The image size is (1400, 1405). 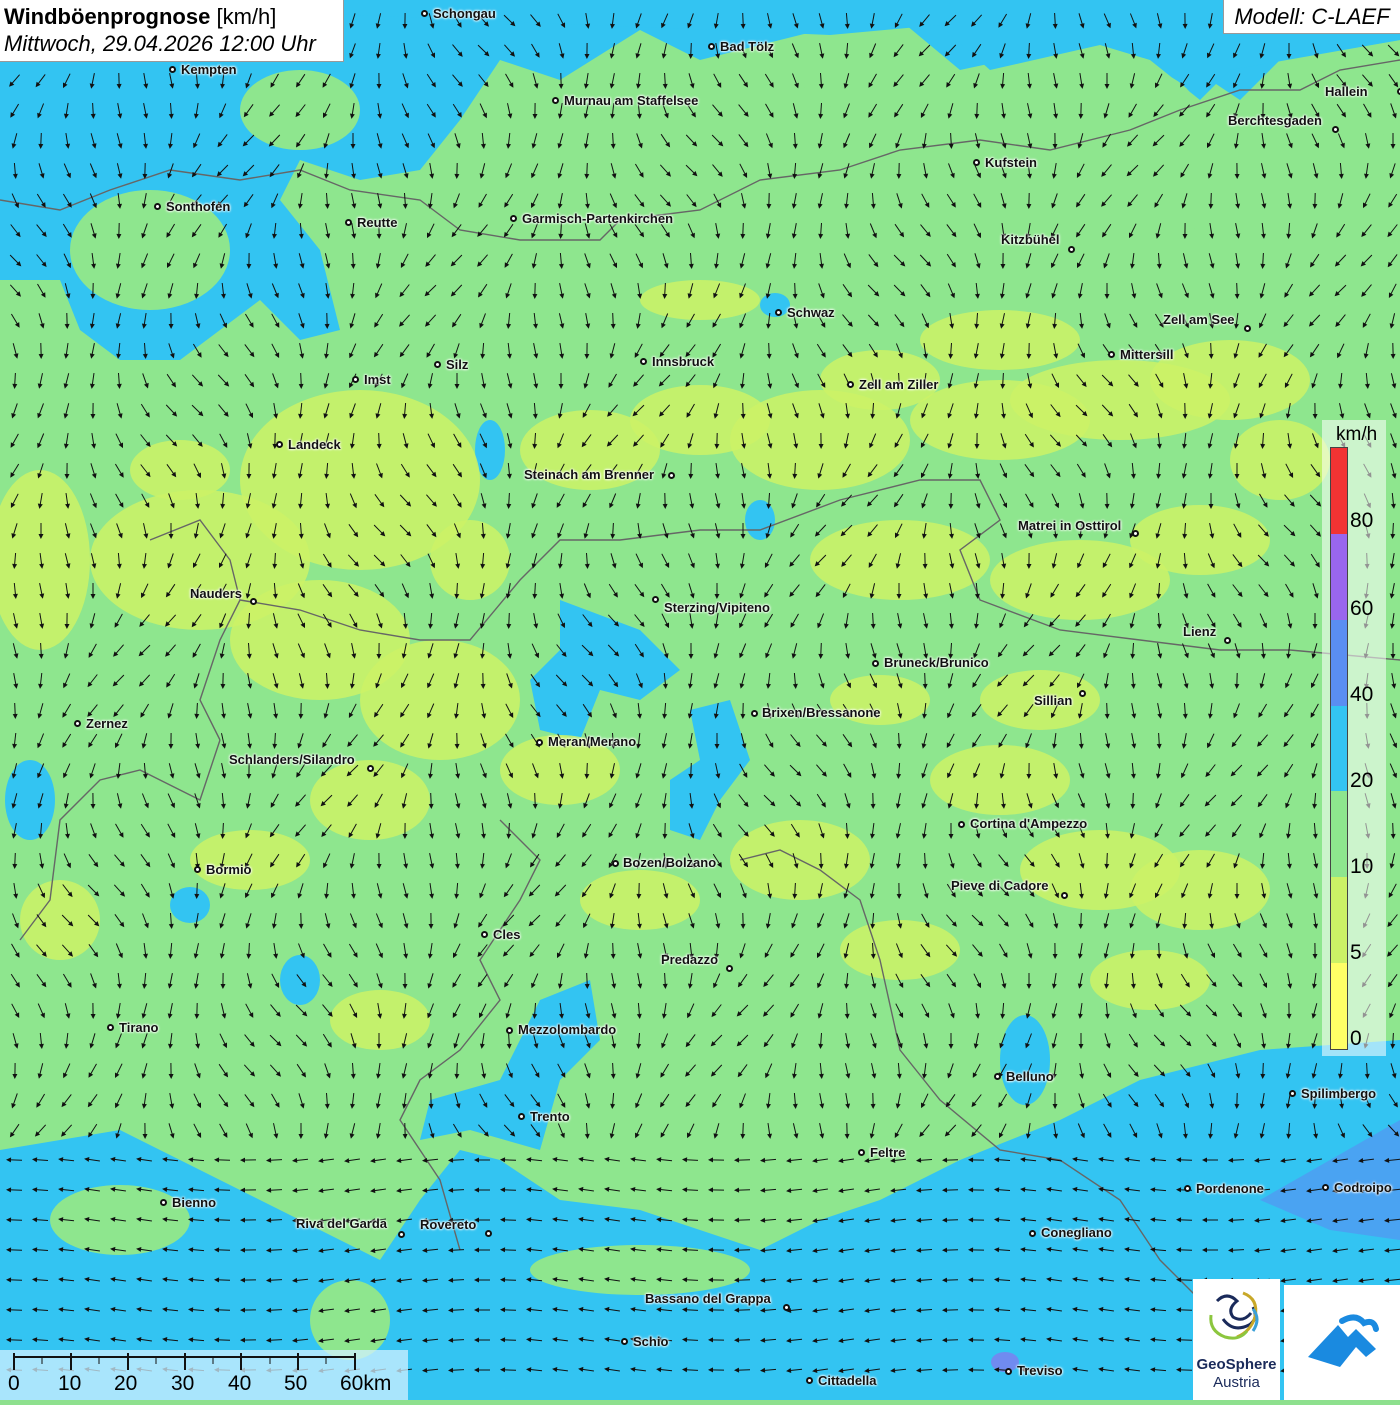 What do you see at coordinates (506, 934) in the screenshot?
I see `city-label: Cles` at bounding box center [506, 934].